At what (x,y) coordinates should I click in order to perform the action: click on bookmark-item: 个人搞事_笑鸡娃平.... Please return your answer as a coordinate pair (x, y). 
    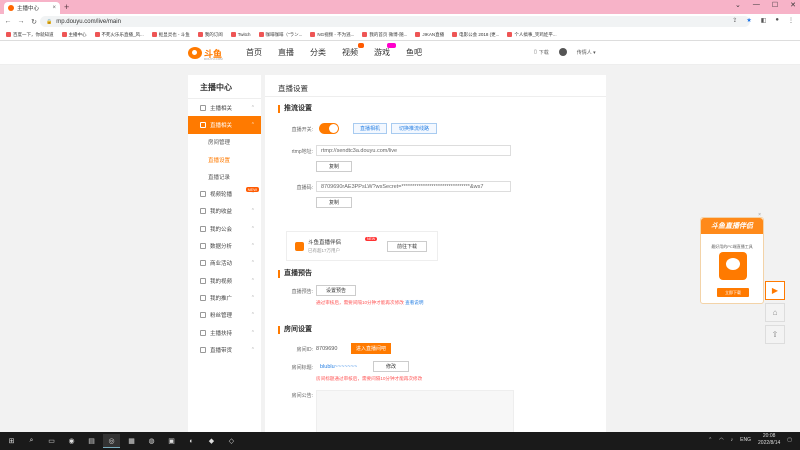
    Looking at the image, I should click on (532, 35).